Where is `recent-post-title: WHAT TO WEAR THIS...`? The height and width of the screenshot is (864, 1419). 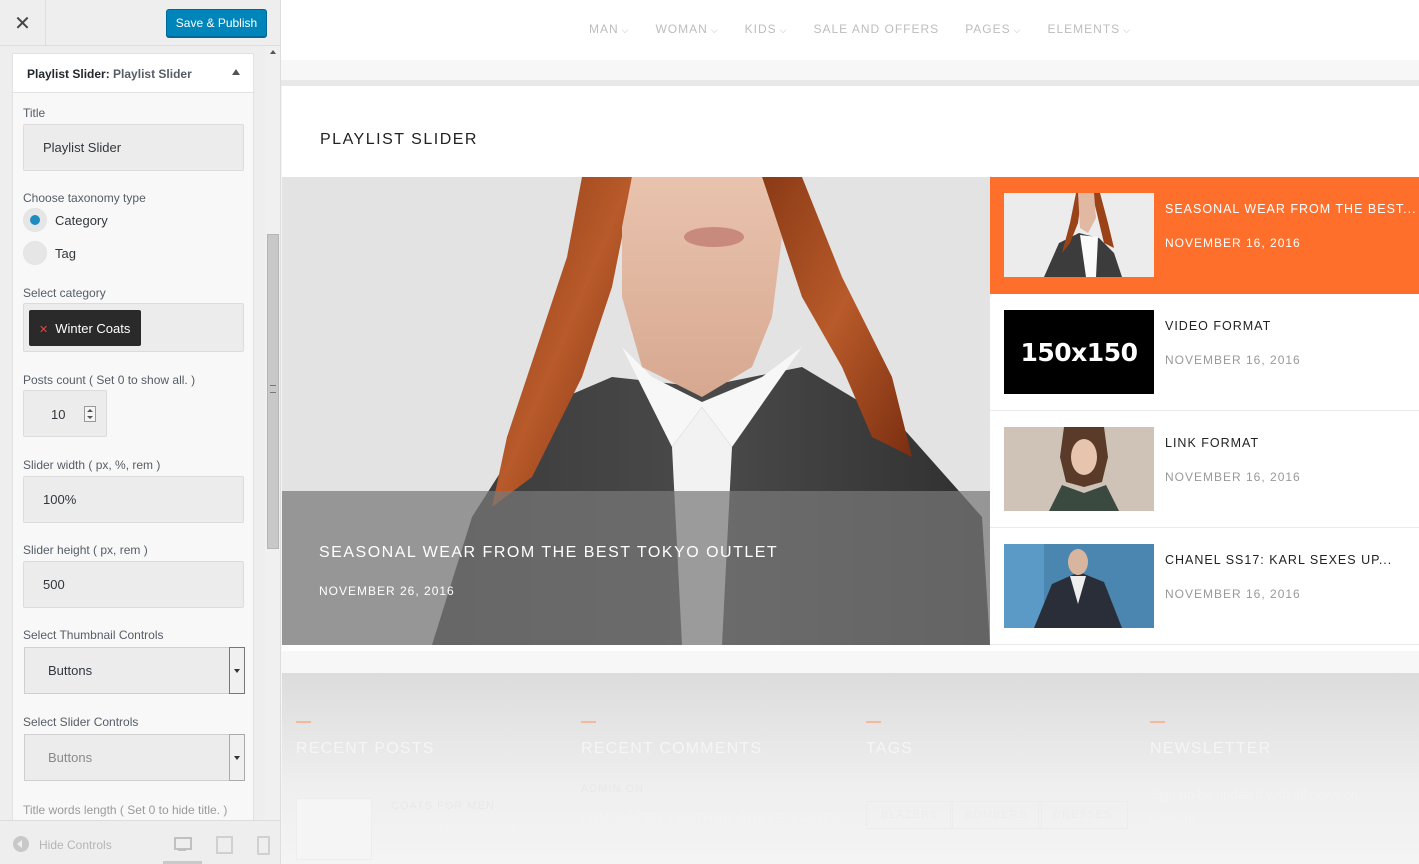 recent-post-title: WHAT TO WEAR THIS... is located at coordinates (473, 828).